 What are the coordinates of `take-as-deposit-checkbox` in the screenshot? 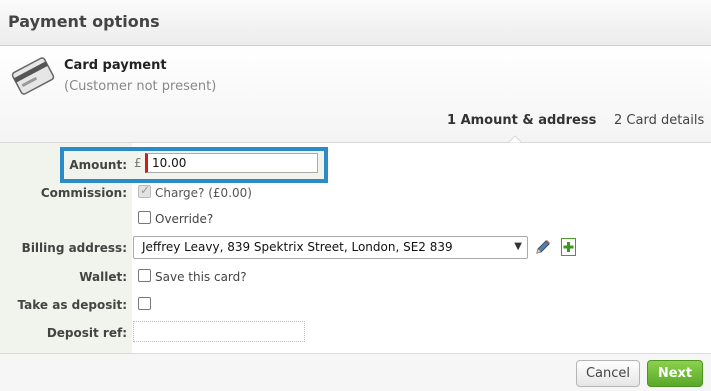 It's located at (144, 303).